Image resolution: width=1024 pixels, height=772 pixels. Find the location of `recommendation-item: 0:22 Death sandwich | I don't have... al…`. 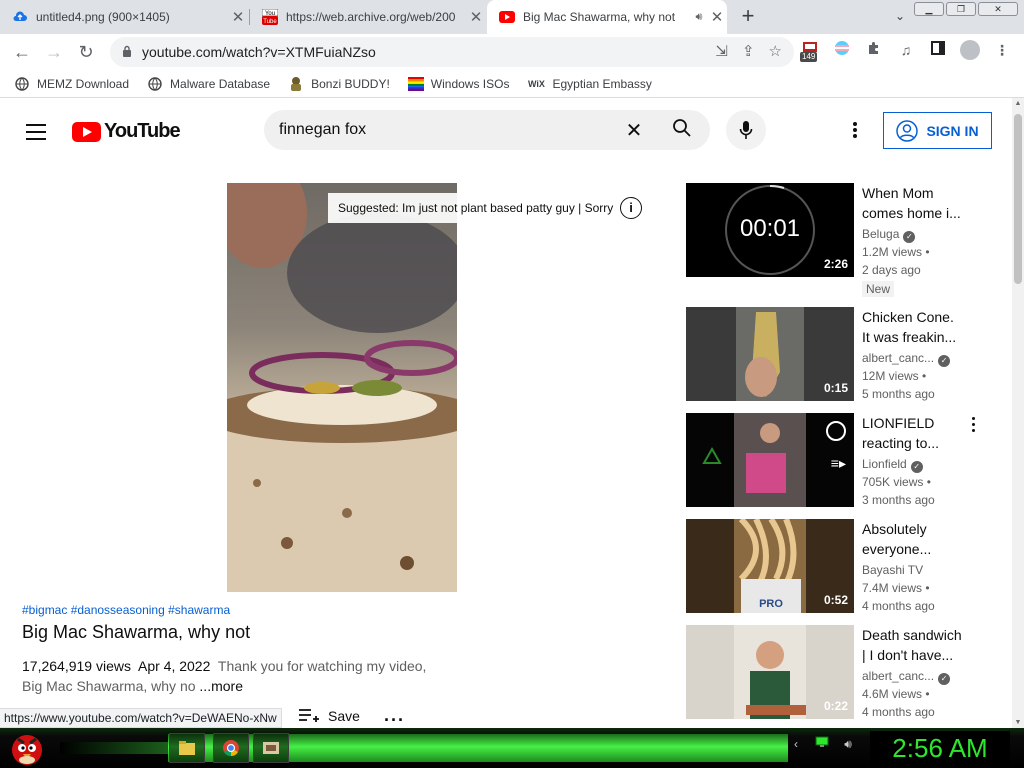

recommendation-item: 0:22 Death sandwich | I don't have... al… is located at coordinates (836, 672).